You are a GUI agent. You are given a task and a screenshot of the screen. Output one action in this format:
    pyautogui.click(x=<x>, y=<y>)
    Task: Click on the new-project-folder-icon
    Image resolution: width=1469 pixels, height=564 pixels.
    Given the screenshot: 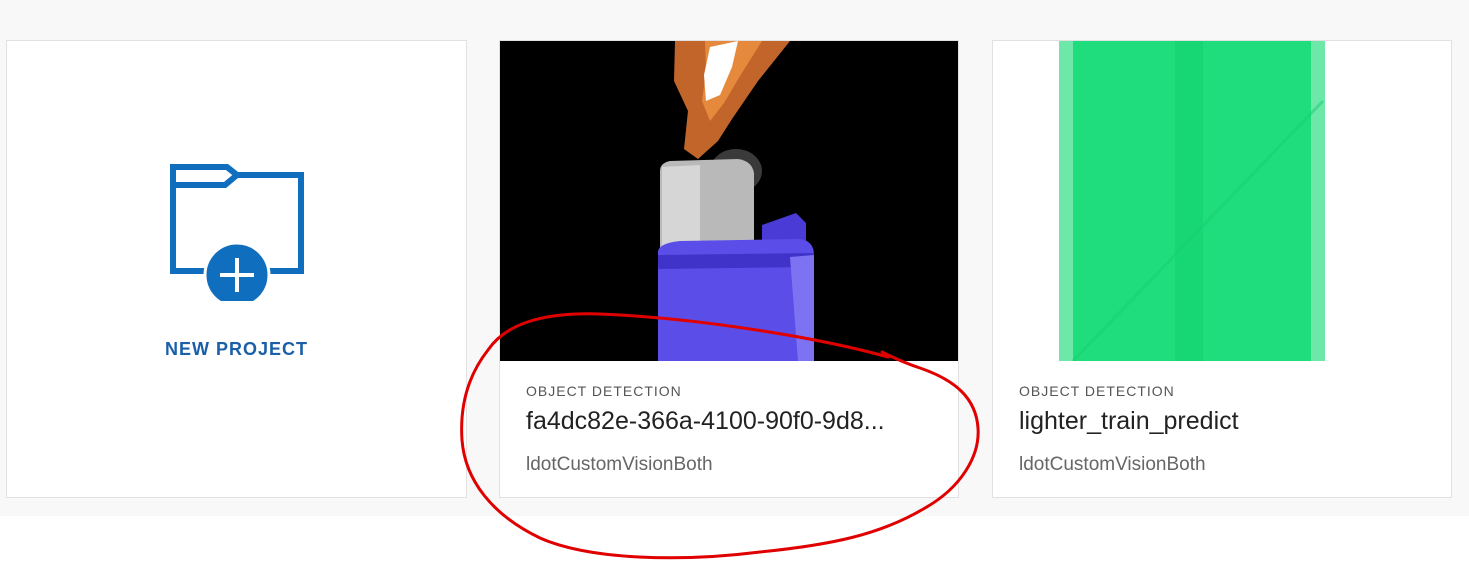 What is the action you would take?
    pyautogui.click(x=237, y=232)
    